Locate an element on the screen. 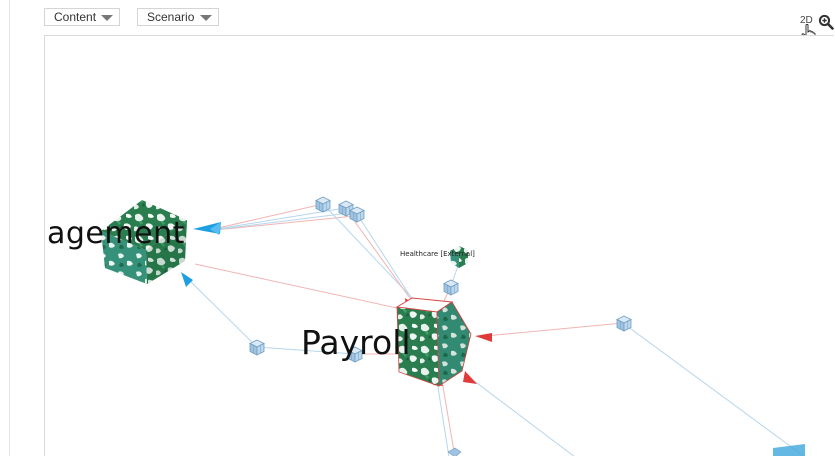  content-dropdown-label: Content is located at coordinates (75, 17).